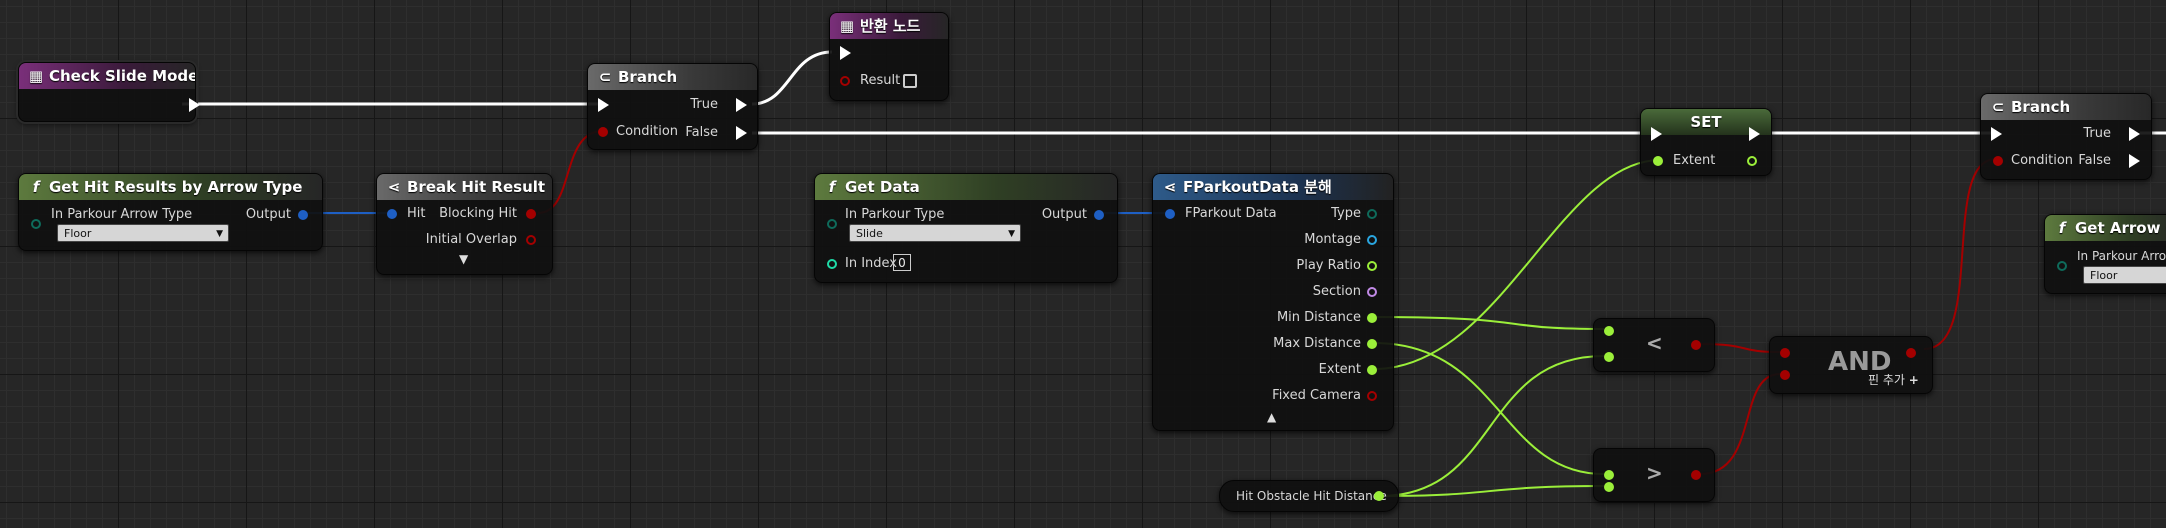  What do you see at coordinates (1372, 240) in the screenshot?
I see `montage-pin` at bounding box center [1372, 240].